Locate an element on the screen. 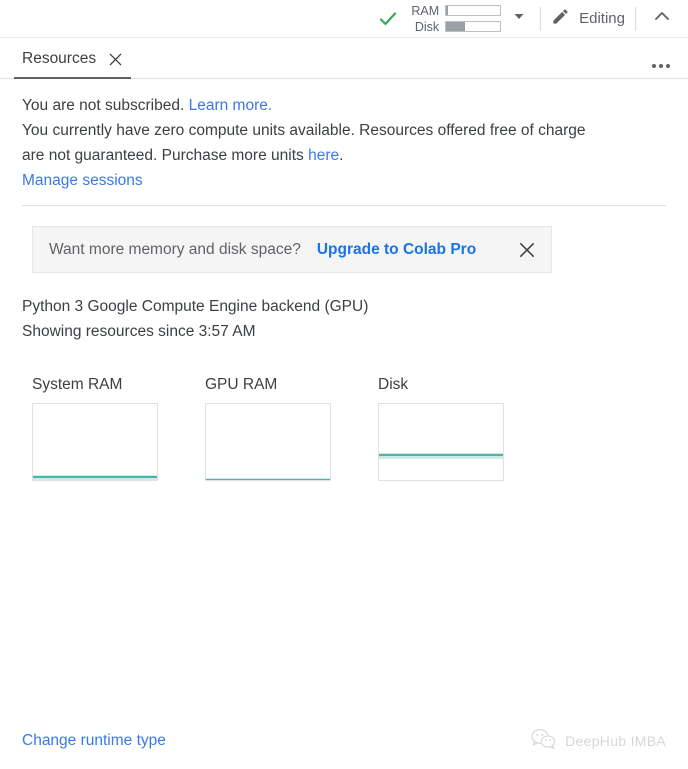  resource-charts: System RAM GPU RAM Disk is located at coordinates (344, 428).